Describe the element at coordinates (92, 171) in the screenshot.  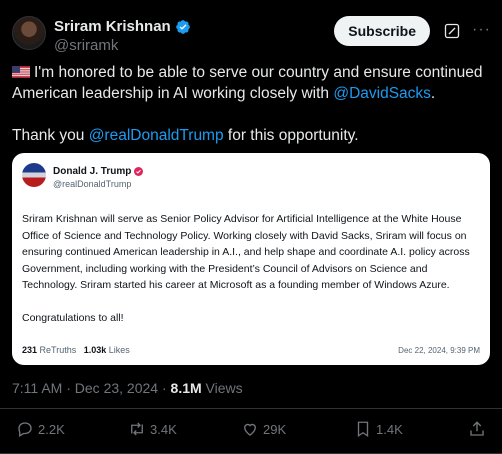
I see `quote-author-name: Donald J. Trump` at that location.